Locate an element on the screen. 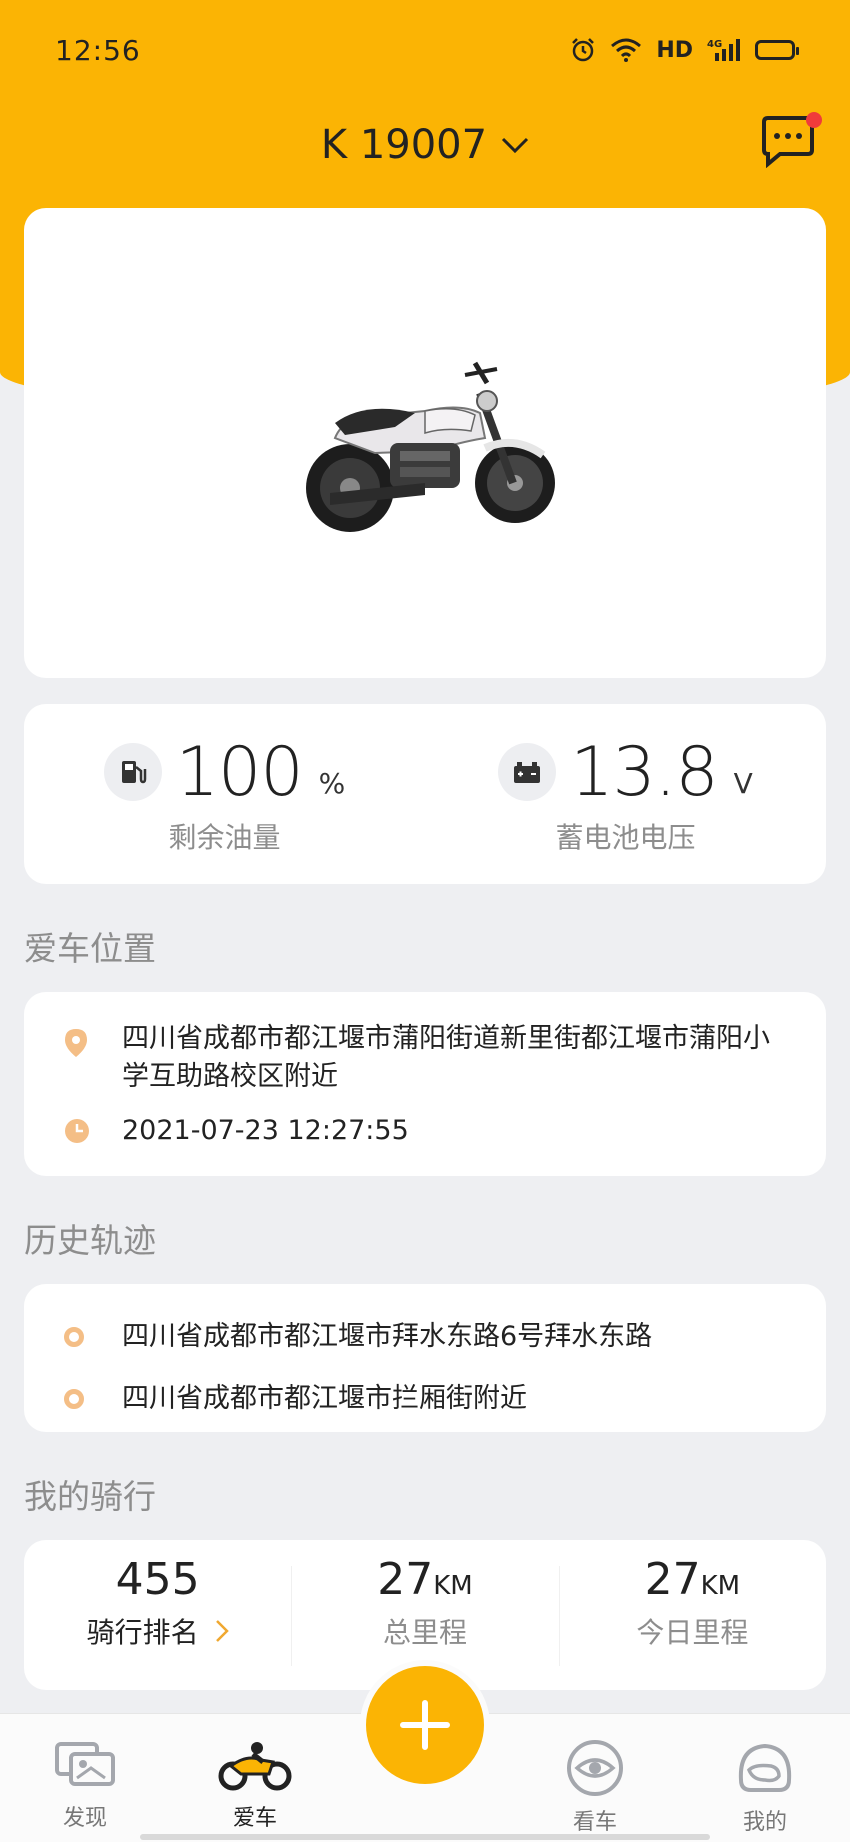  history-item-text: 四川省成都市都江堰市拦厢街附近 is located at coordinates (324, 1398).